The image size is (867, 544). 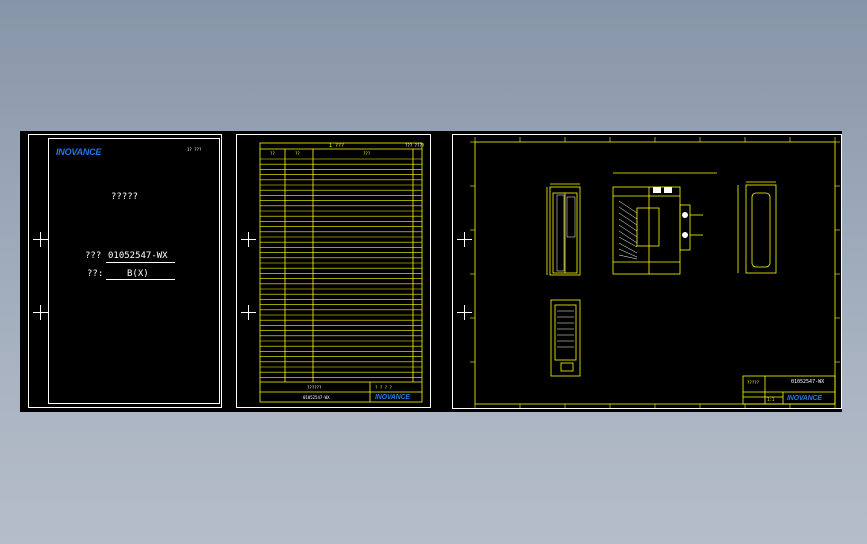 What do you see at coordinates (140, 279) in the screenshot?
I see `version-underline` at bounding box center [140, 279].